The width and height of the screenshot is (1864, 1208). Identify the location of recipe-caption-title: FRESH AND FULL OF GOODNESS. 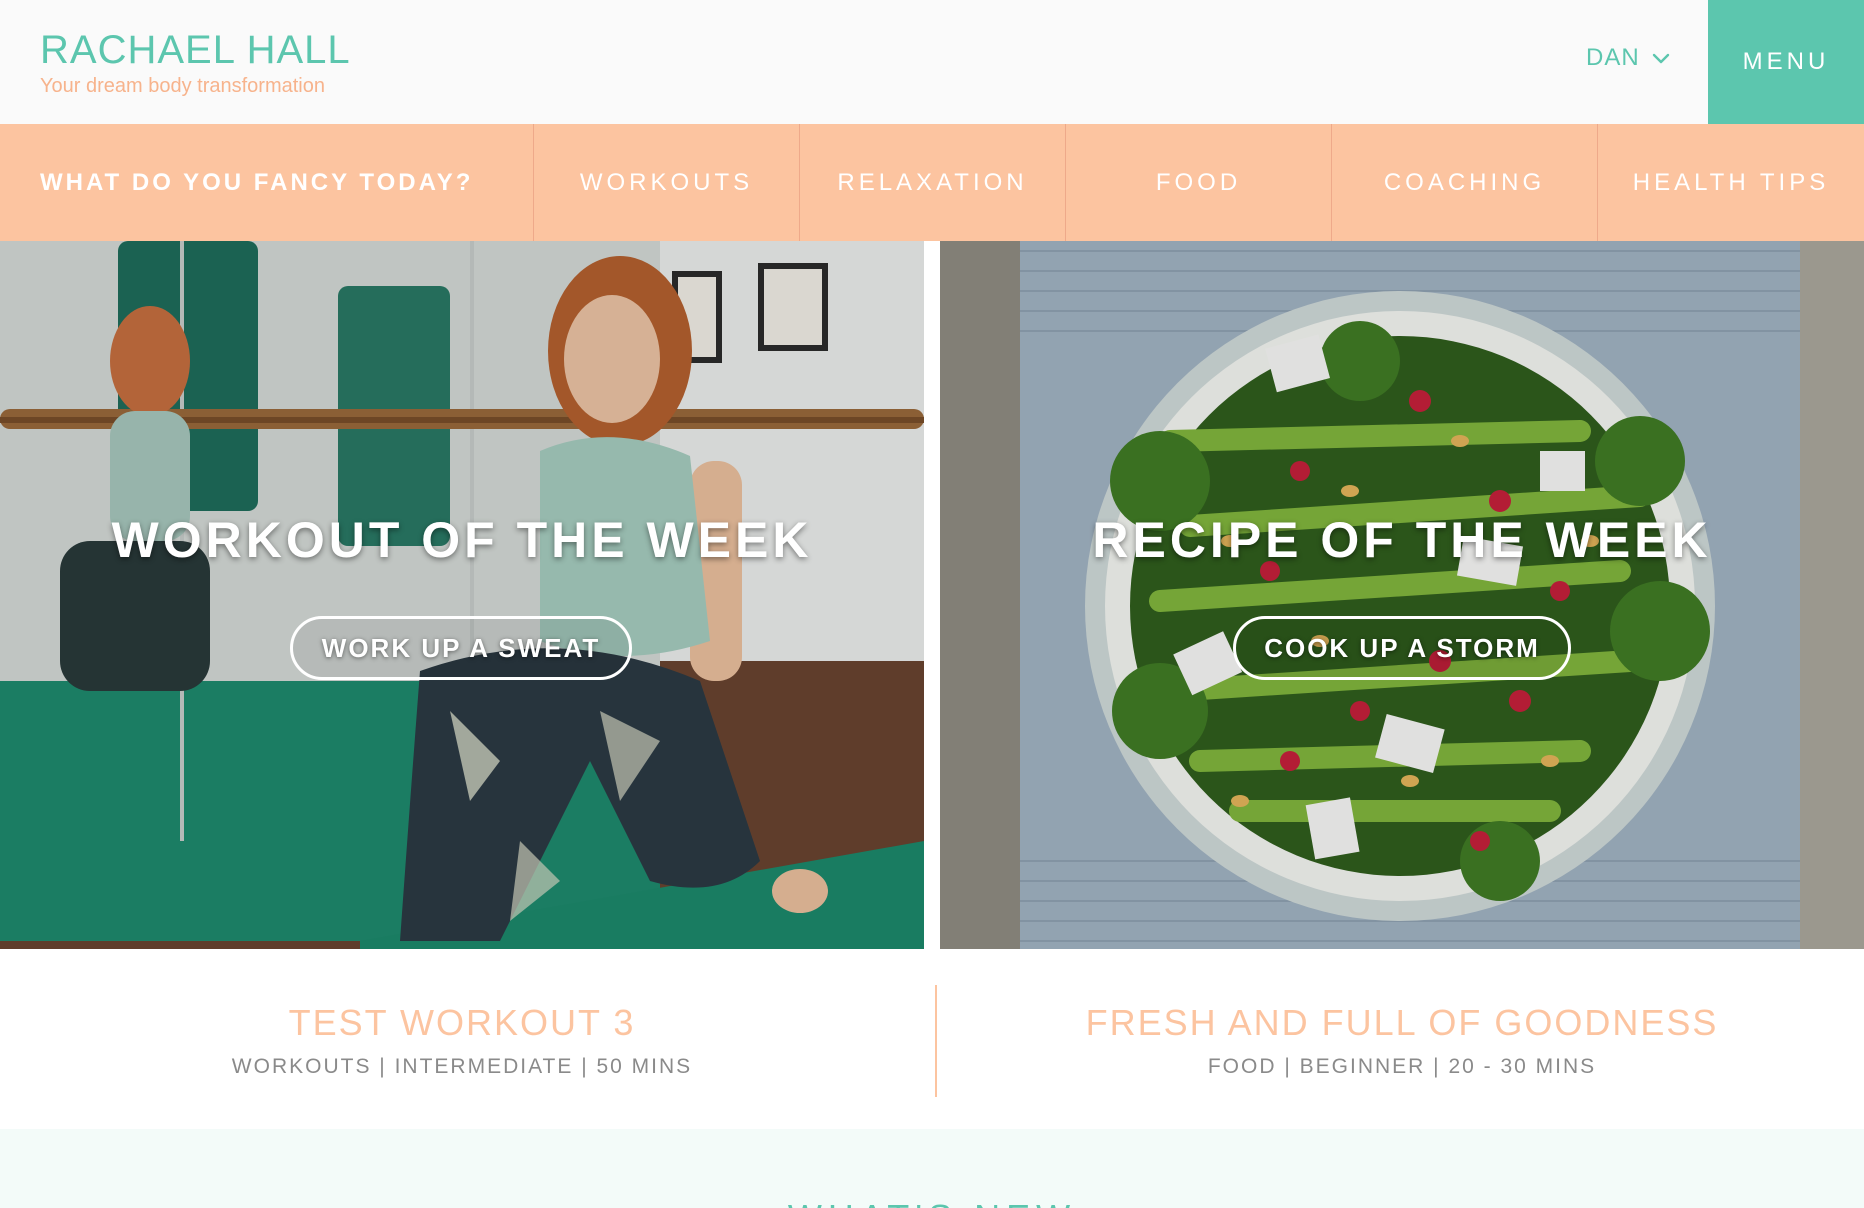
(1402, 1022).